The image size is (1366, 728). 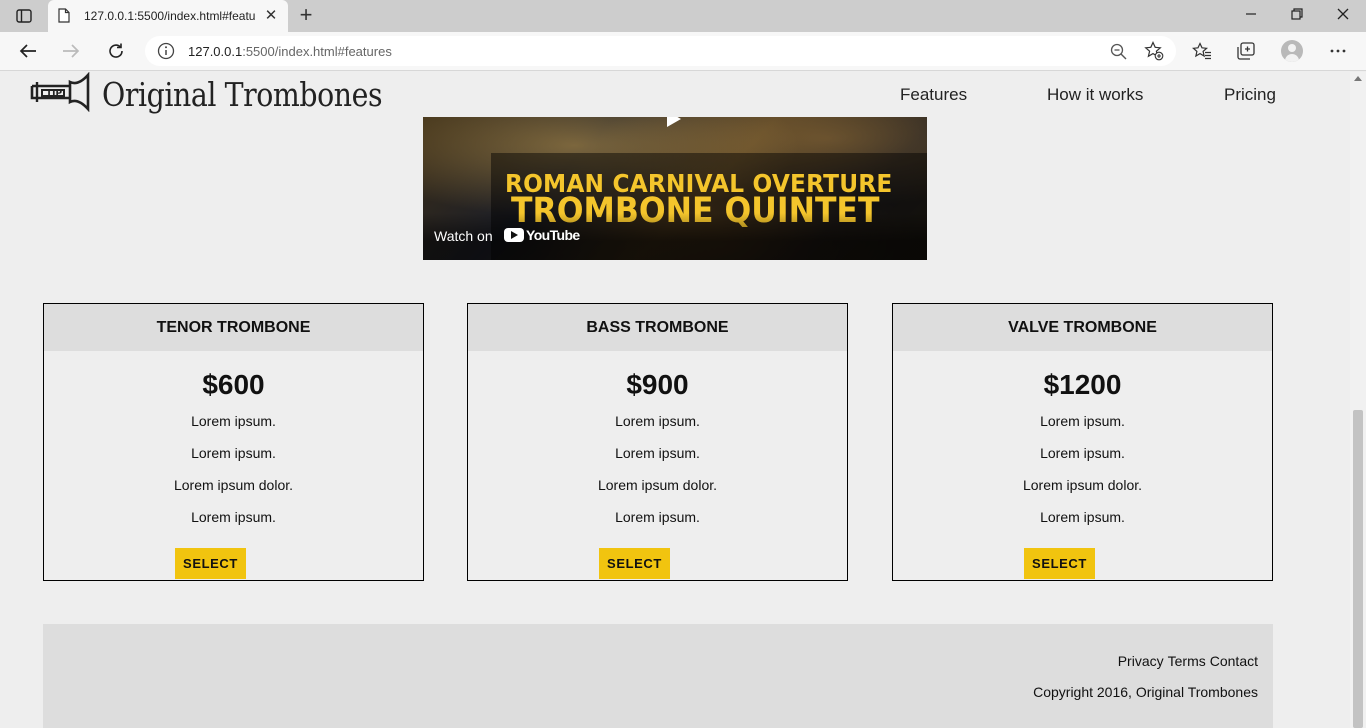 I want to click on tab-actions-icon, so click(x=24, y=16).